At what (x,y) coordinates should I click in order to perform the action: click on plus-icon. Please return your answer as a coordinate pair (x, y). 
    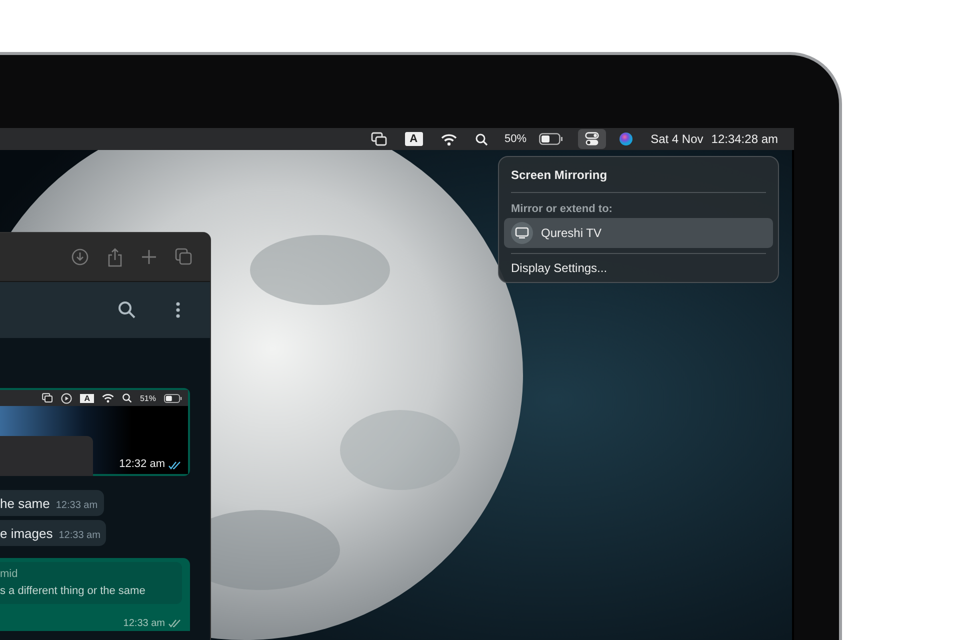
    Looking at the image, I should click on (149, 257).